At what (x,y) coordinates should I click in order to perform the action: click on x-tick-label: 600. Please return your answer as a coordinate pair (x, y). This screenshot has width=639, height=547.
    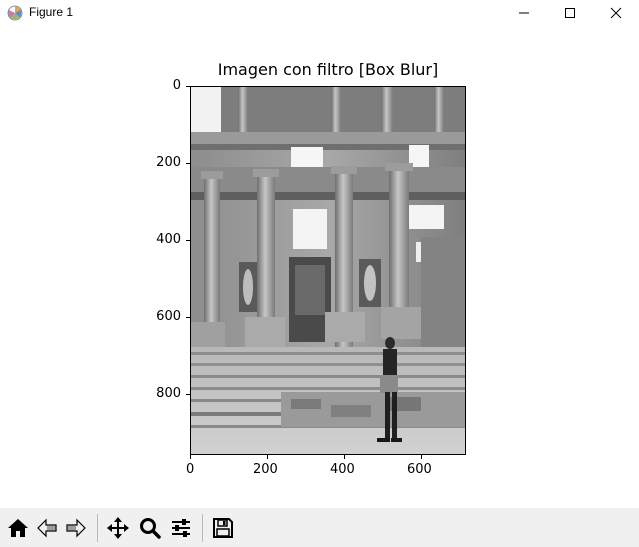
    Looking at the image, I should click on (419, 469).